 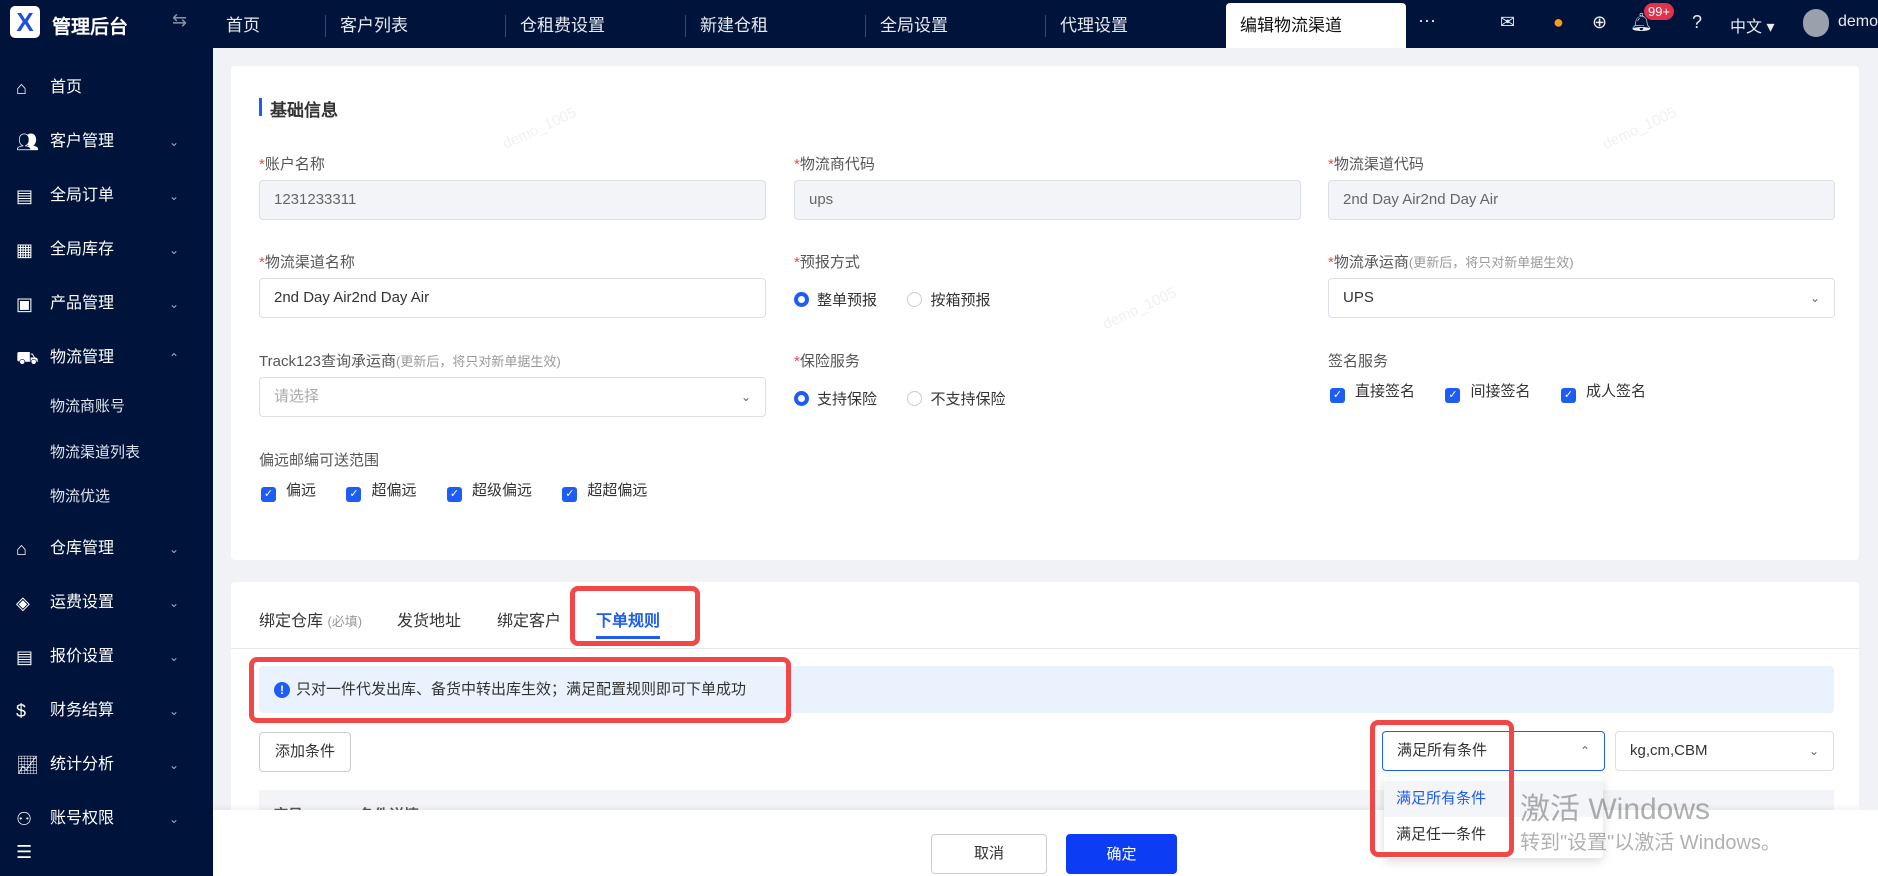 What do you see at coordinates (827, 262) in the screenshot?
I see `forecast-label: *预报方式` at bounding box center [827, 262].